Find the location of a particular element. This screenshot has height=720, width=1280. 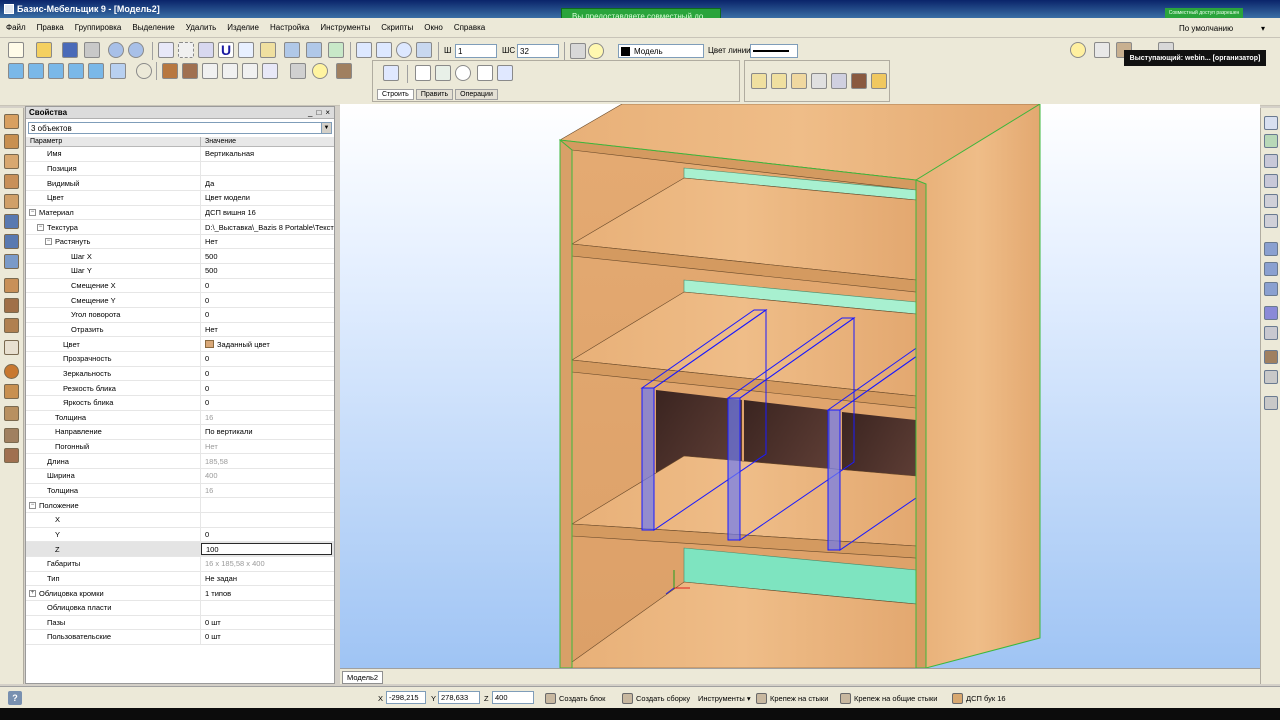

view-back-icon is located at coordinates (36, 71).